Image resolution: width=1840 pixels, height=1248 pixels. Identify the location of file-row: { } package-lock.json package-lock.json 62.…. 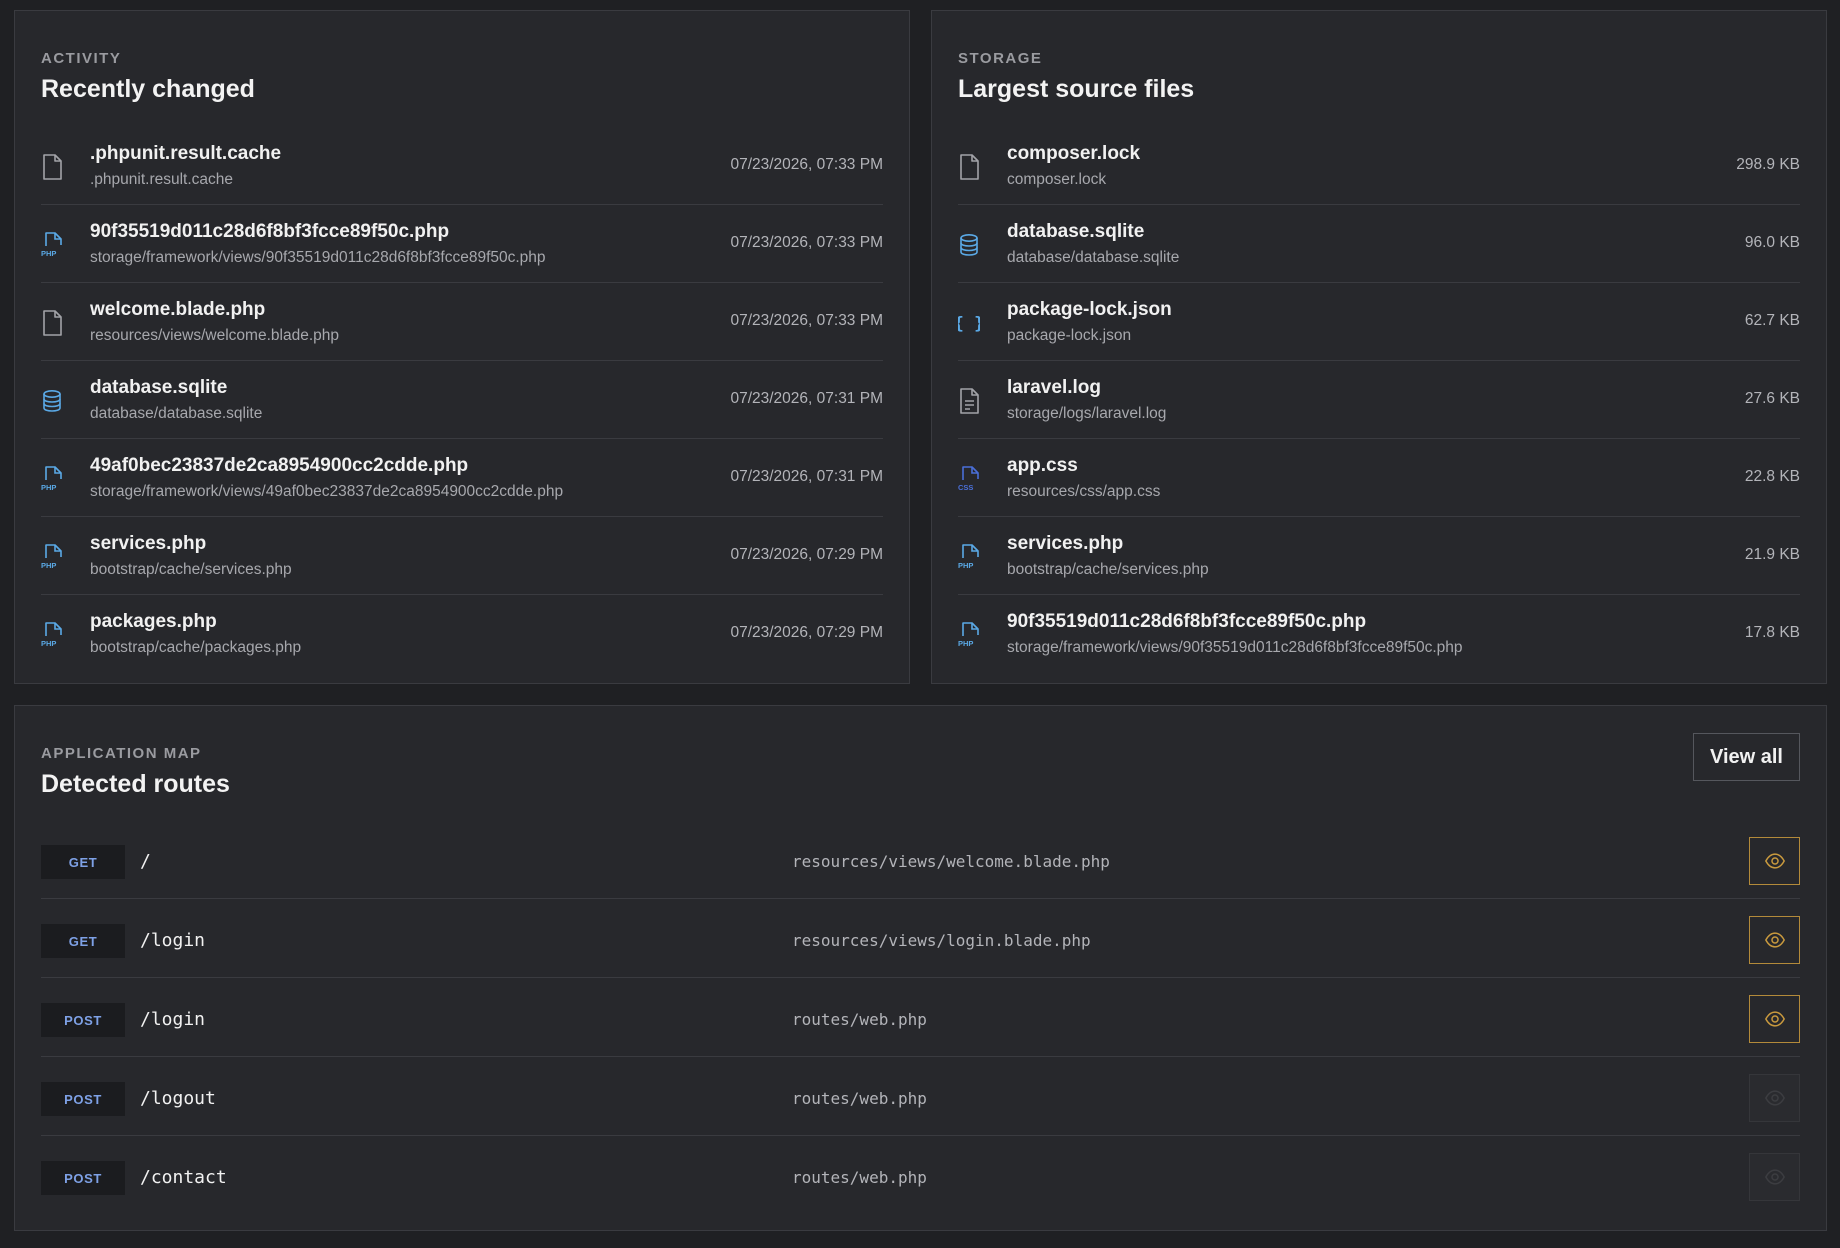
(1377, 322).